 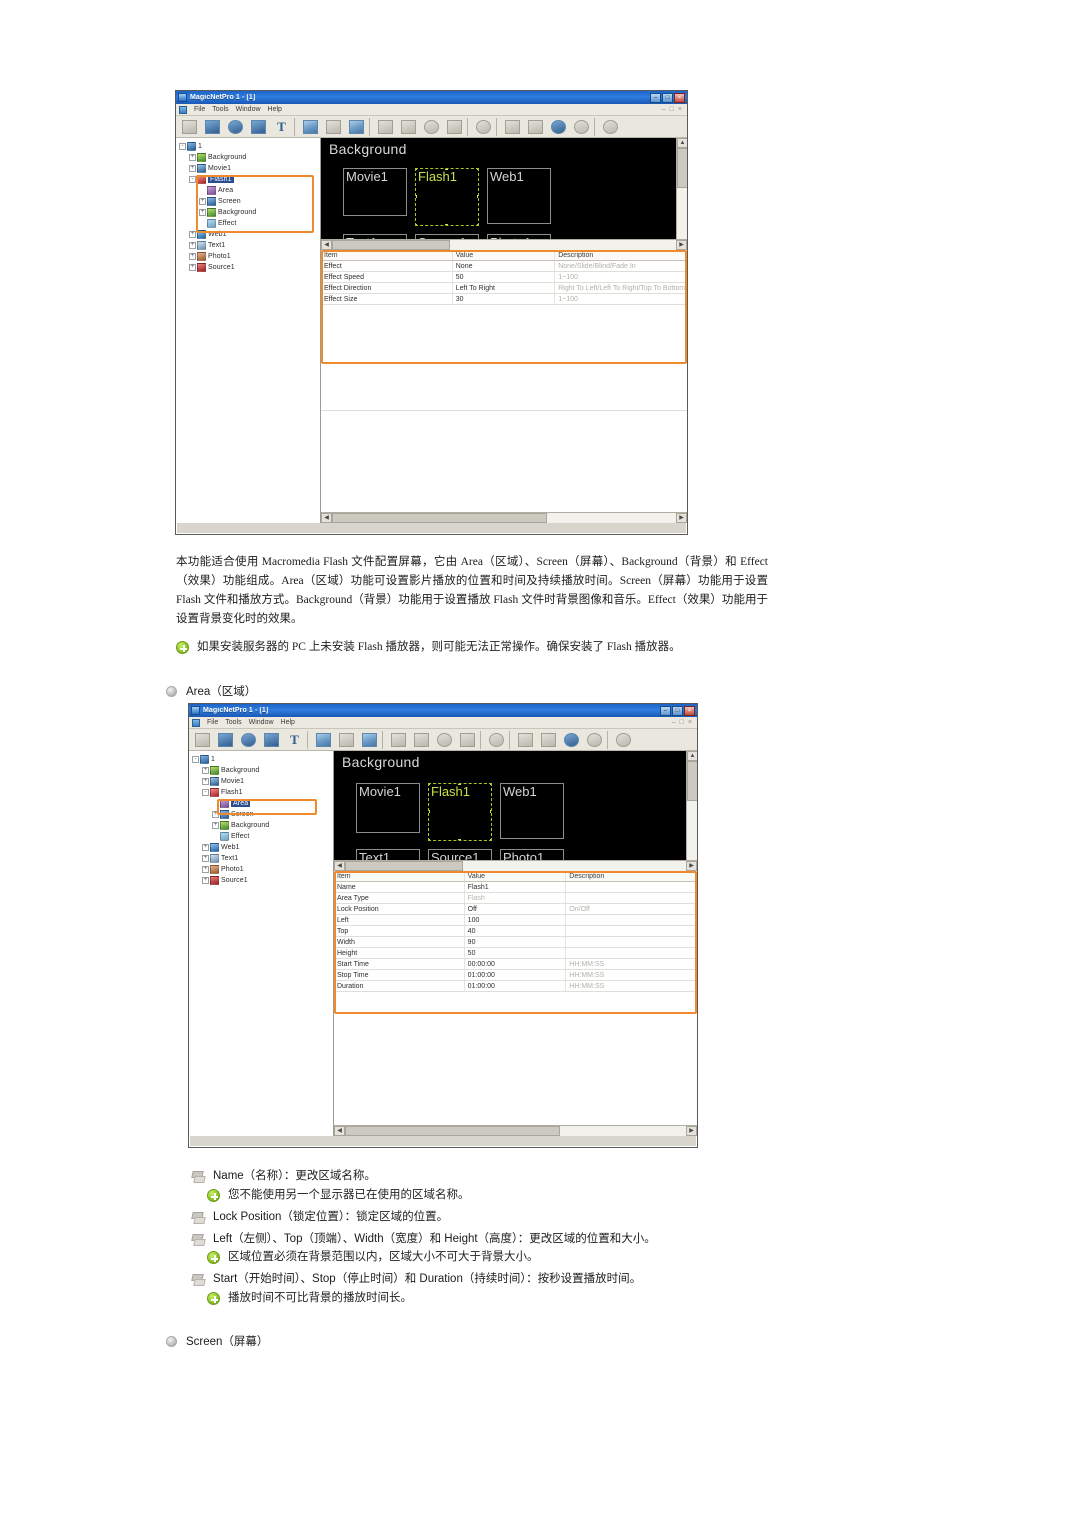 What do you see at coordinates (516, 898) in the screenshot?
I see `property-value: Flash` at bounding box center [516, 898].